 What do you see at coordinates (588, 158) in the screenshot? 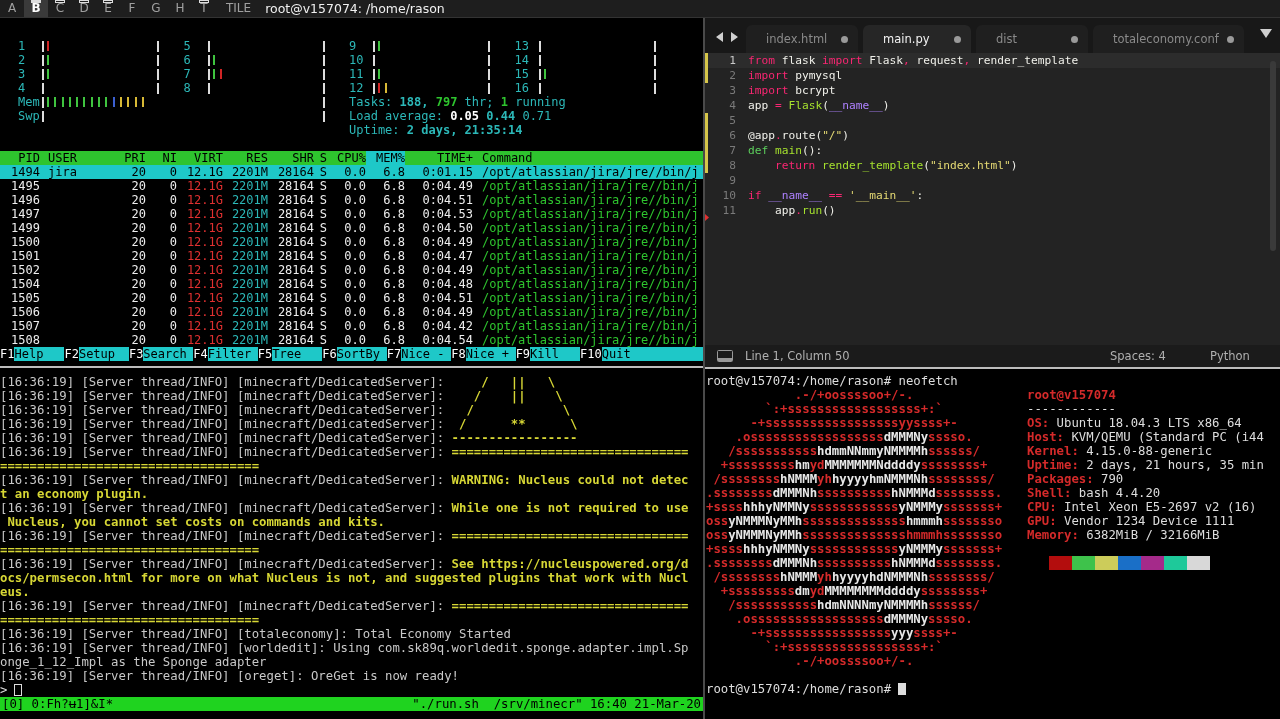
I see `column-header: Command` at bounding box center [588, 158].